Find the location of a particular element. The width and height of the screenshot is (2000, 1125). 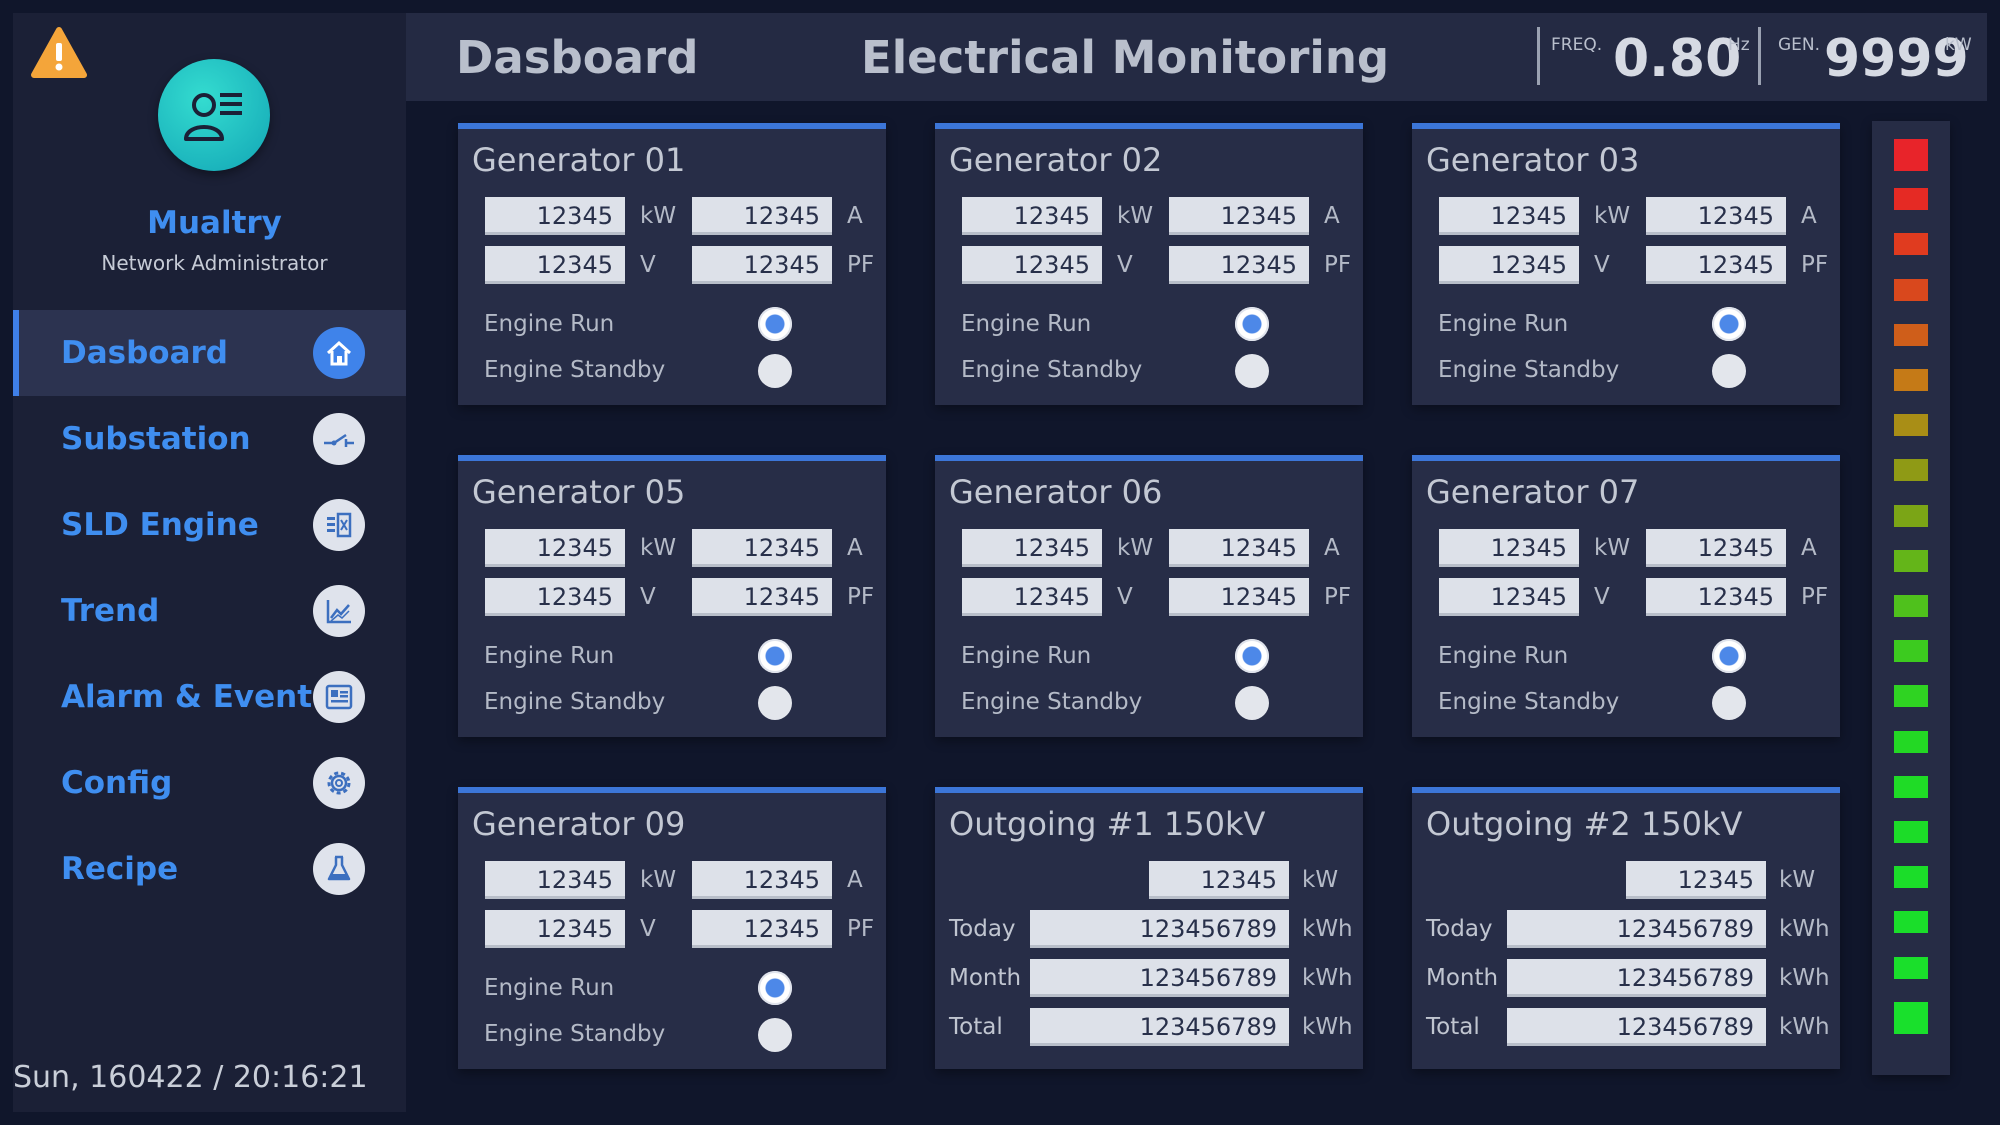

divider is located at coordinates (1759, 56).